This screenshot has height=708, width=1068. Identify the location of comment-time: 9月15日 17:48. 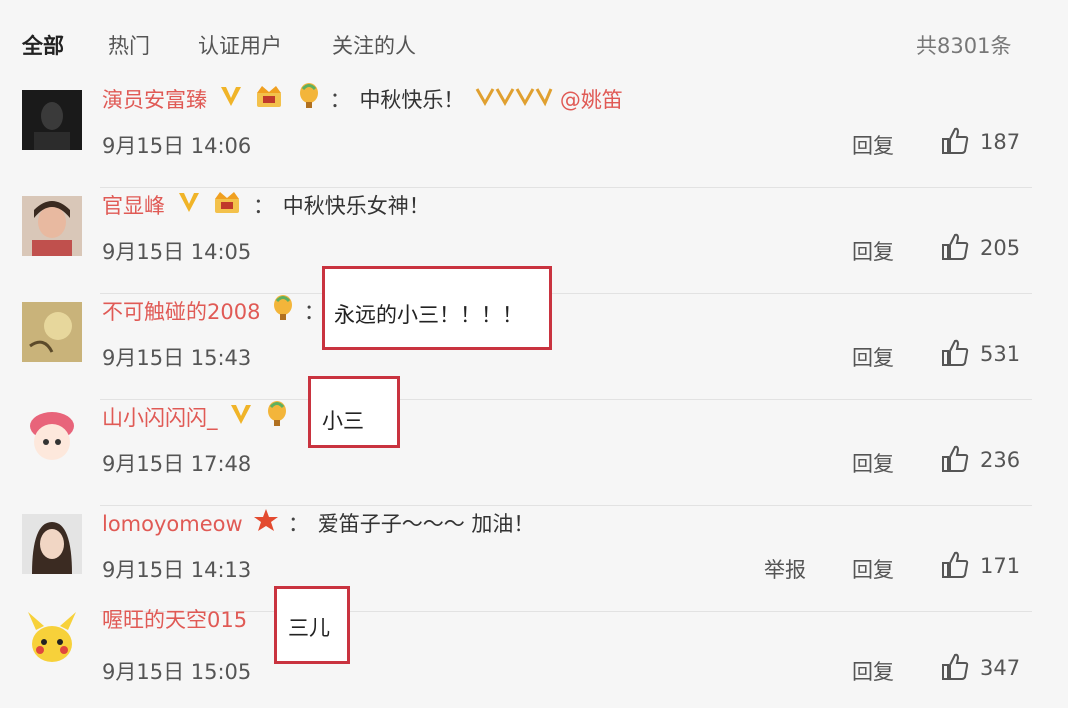
(177, 464).